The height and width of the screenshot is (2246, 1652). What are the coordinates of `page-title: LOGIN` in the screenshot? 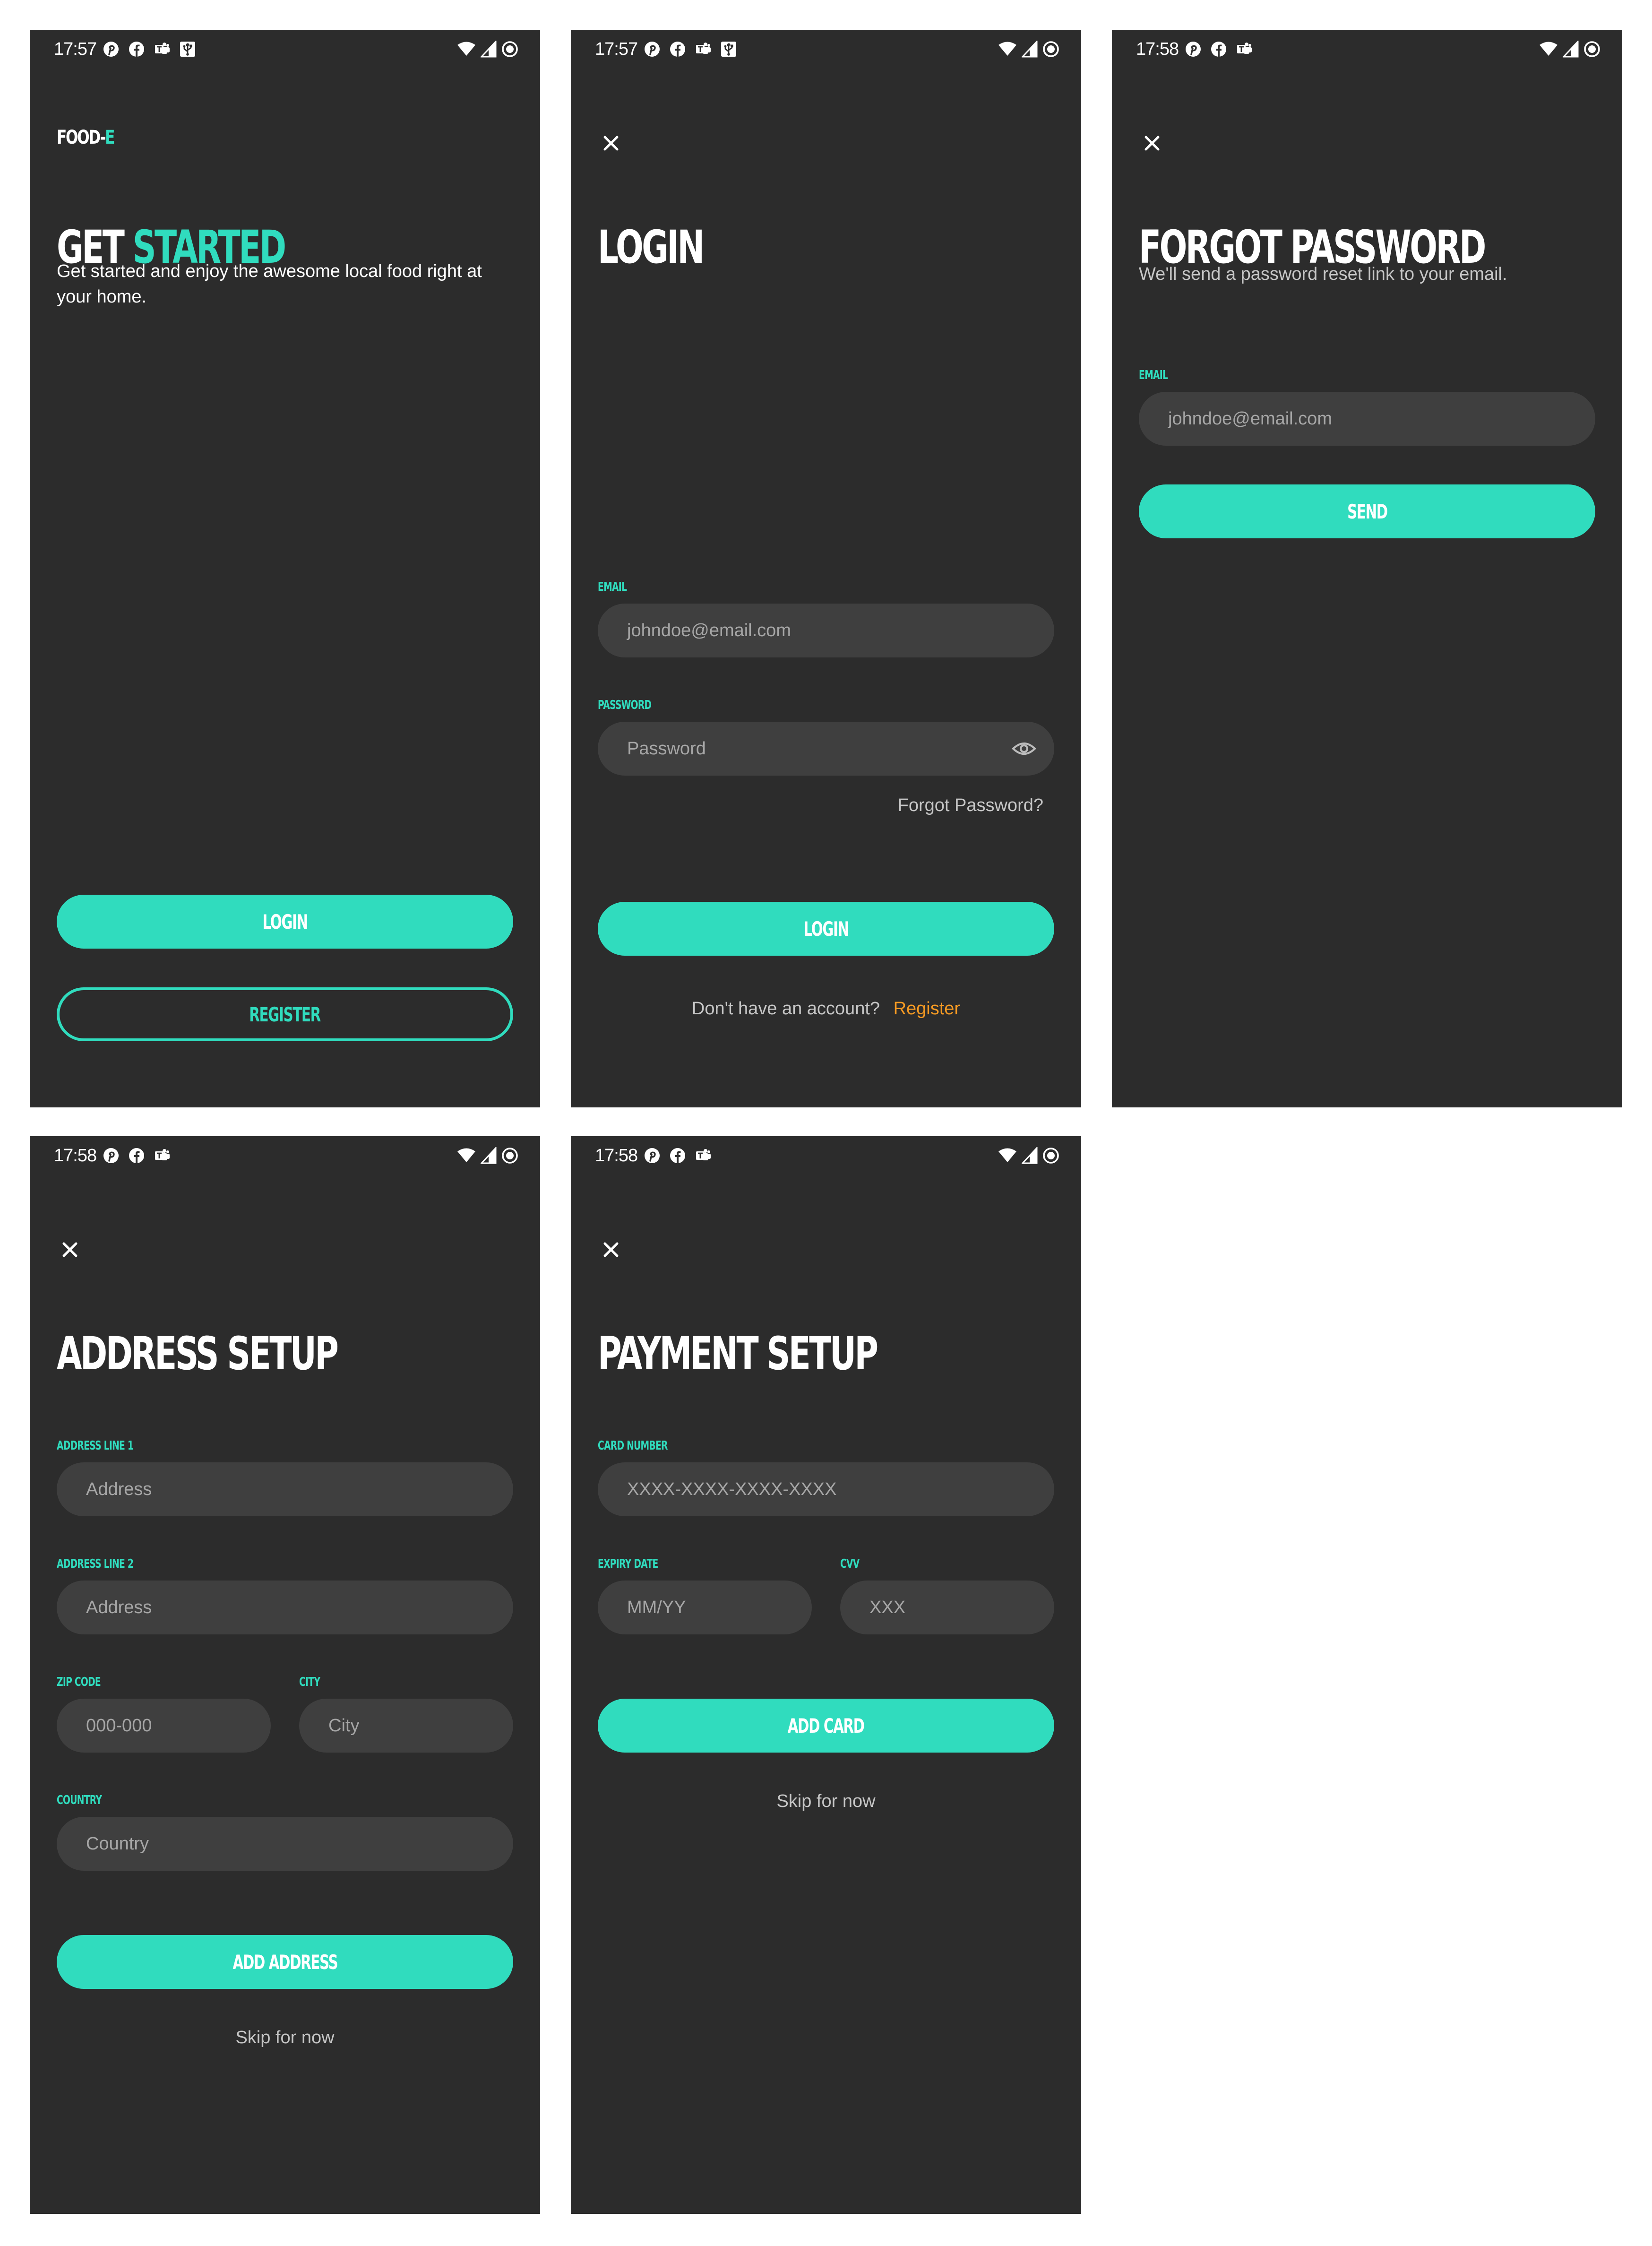 It's located at (651, 248).